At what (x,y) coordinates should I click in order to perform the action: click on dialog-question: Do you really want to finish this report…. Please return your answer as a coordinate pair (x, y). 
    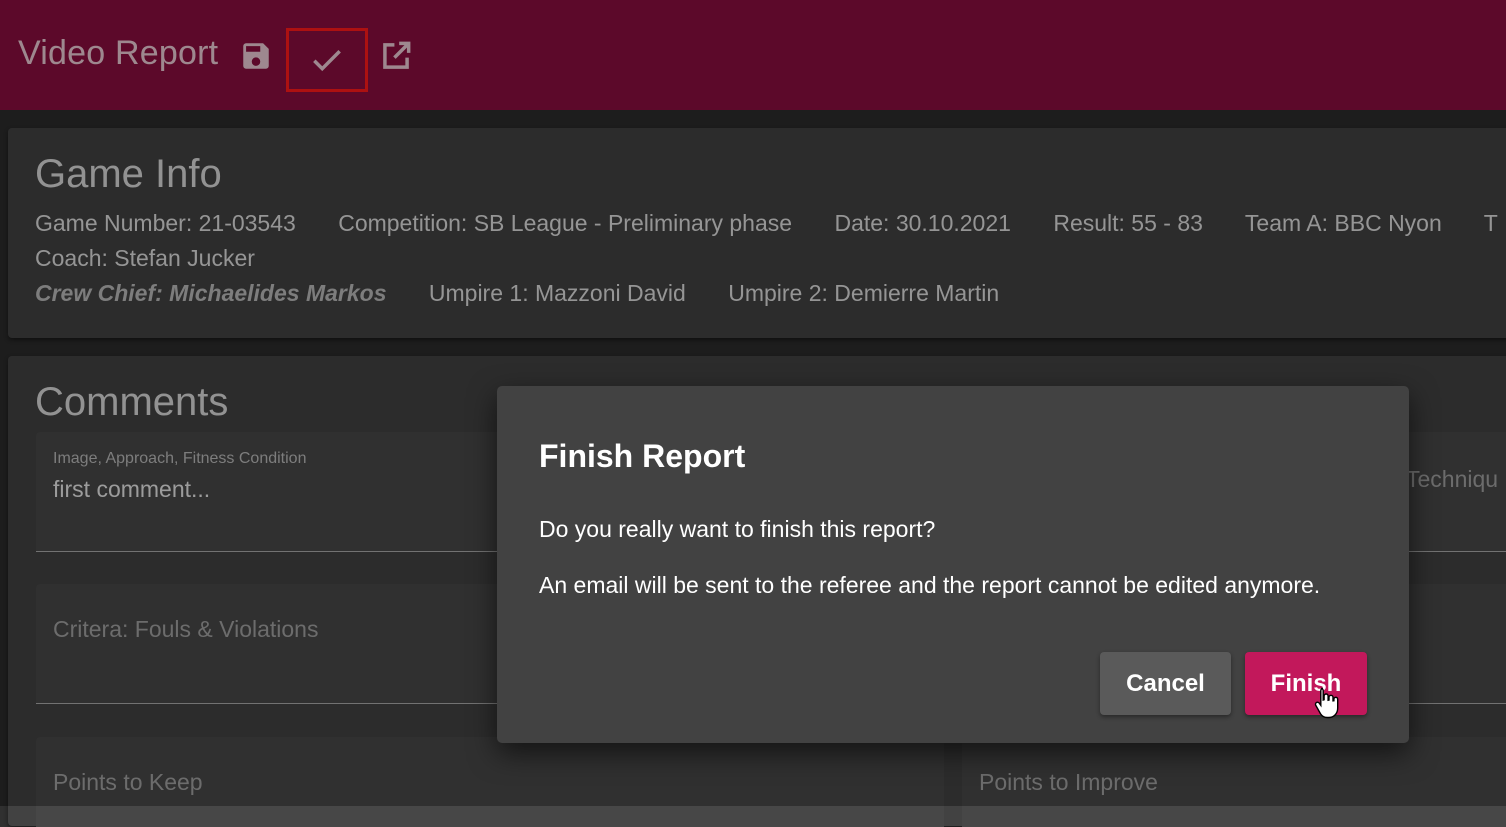
    Looking at the image, I should click on (737, 529).